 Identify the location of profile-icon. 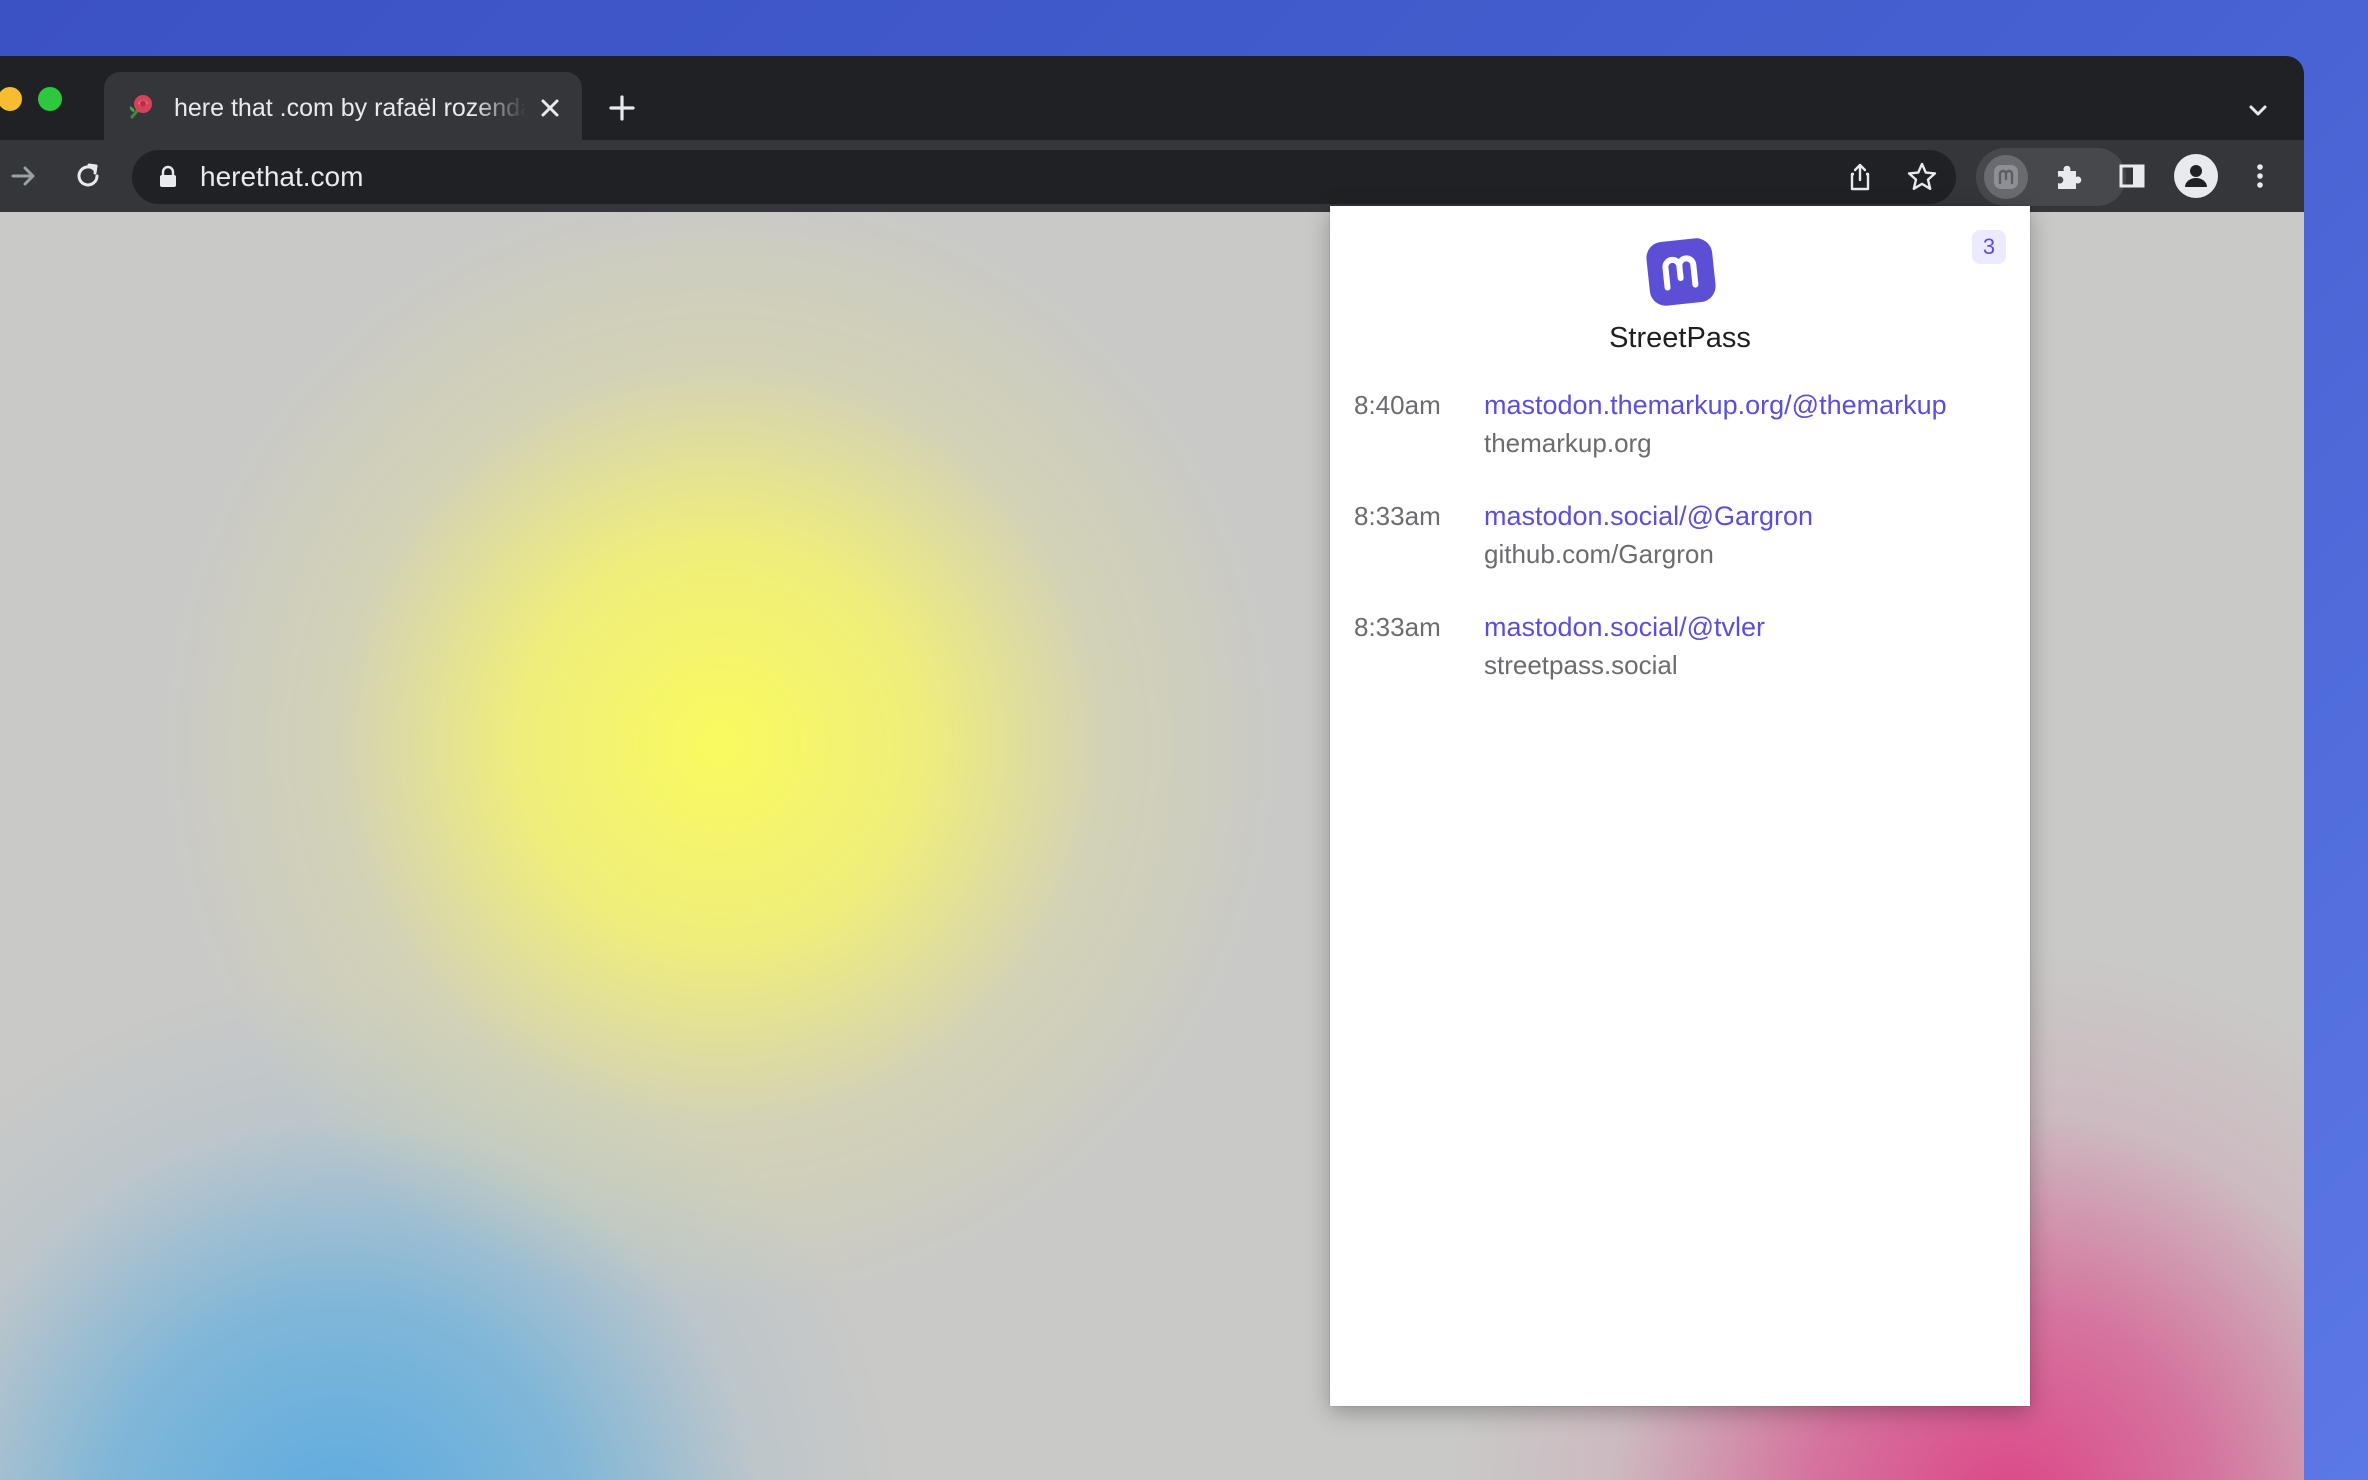
(2196, 176).